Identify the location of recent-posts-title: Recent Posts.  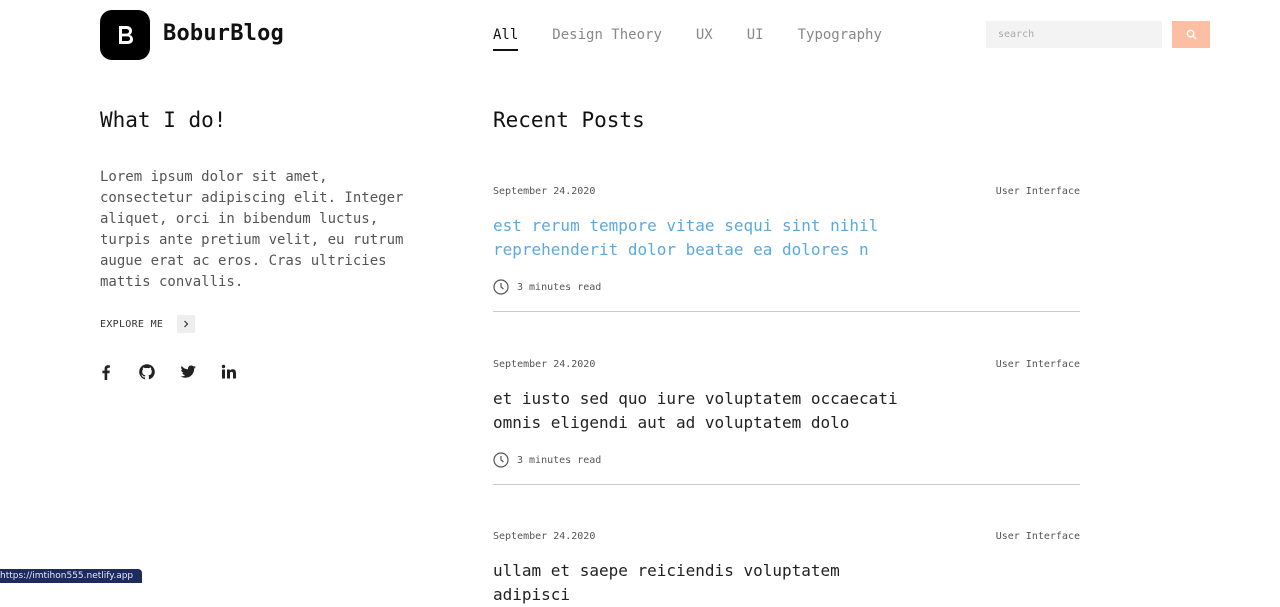
(569, 120).